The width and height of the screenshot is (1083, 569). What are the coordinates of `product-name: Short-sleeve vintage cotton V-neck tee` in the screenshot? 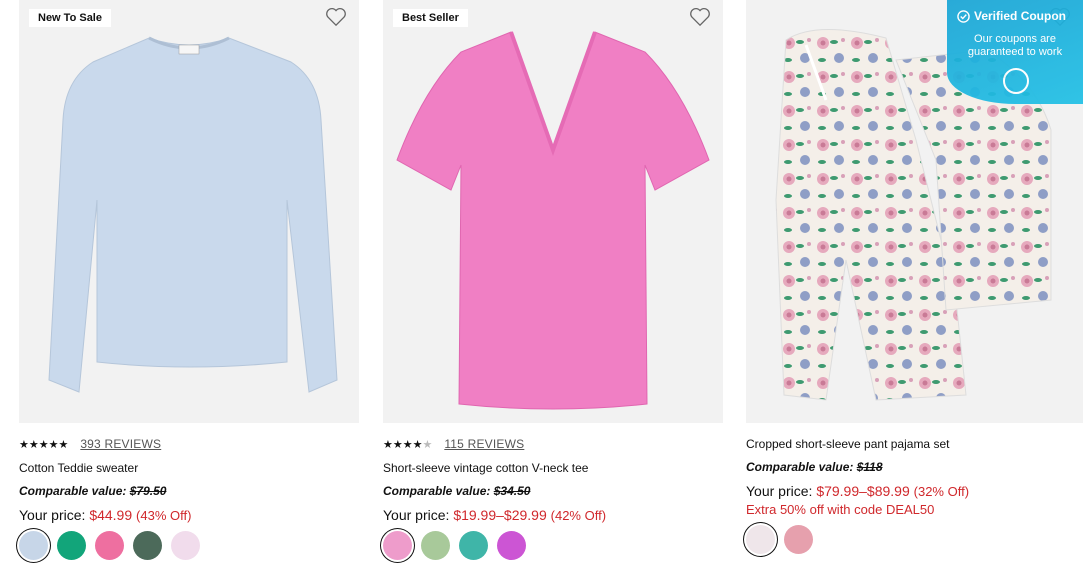 It's located at (485, 468).